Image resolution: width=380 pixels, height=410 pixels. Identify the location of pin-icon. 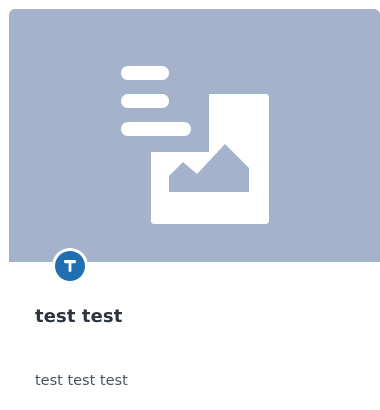
(70, 266).